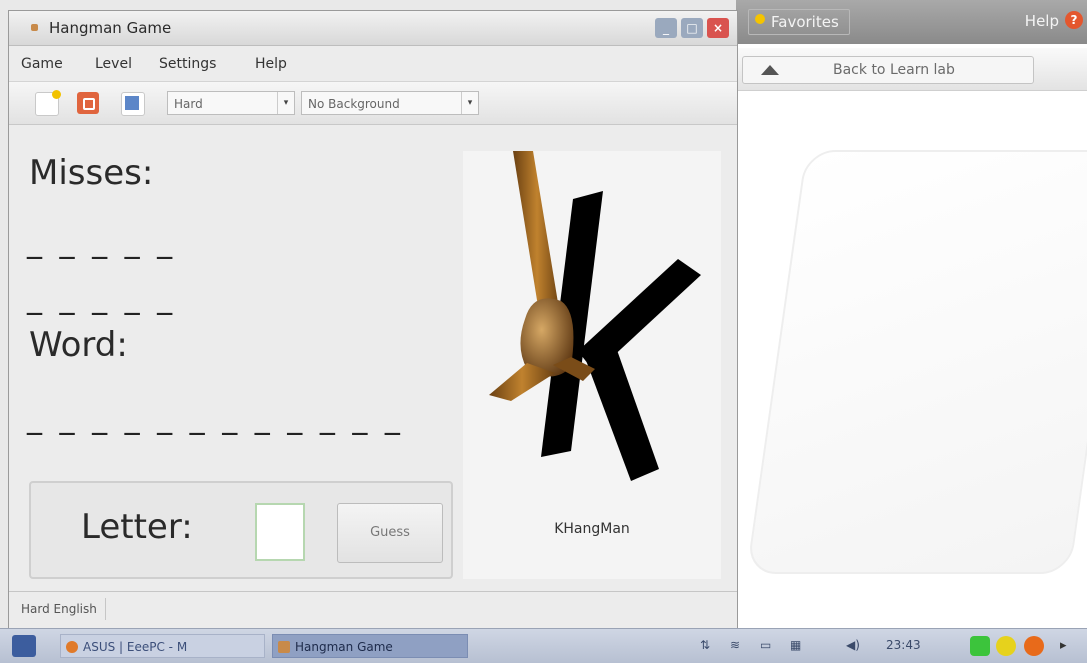  What do you see at coordinates (280, 532) in the screenshot?
I see `letter-input` at bounding box center [280, 532].